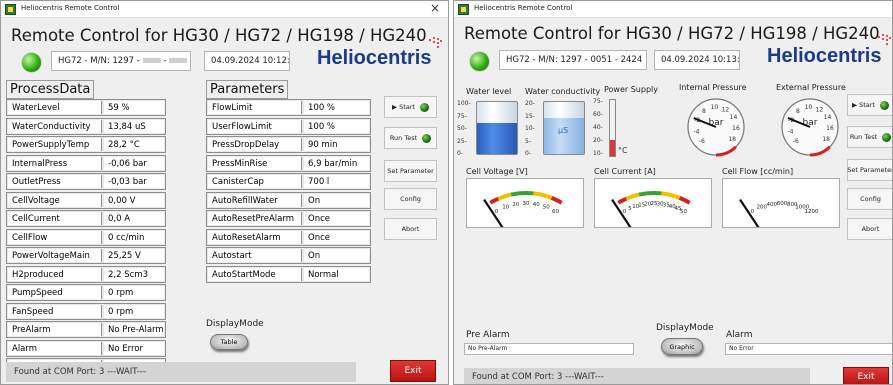  I want to click on power-supply-tick: 10-, so click(598, 153).